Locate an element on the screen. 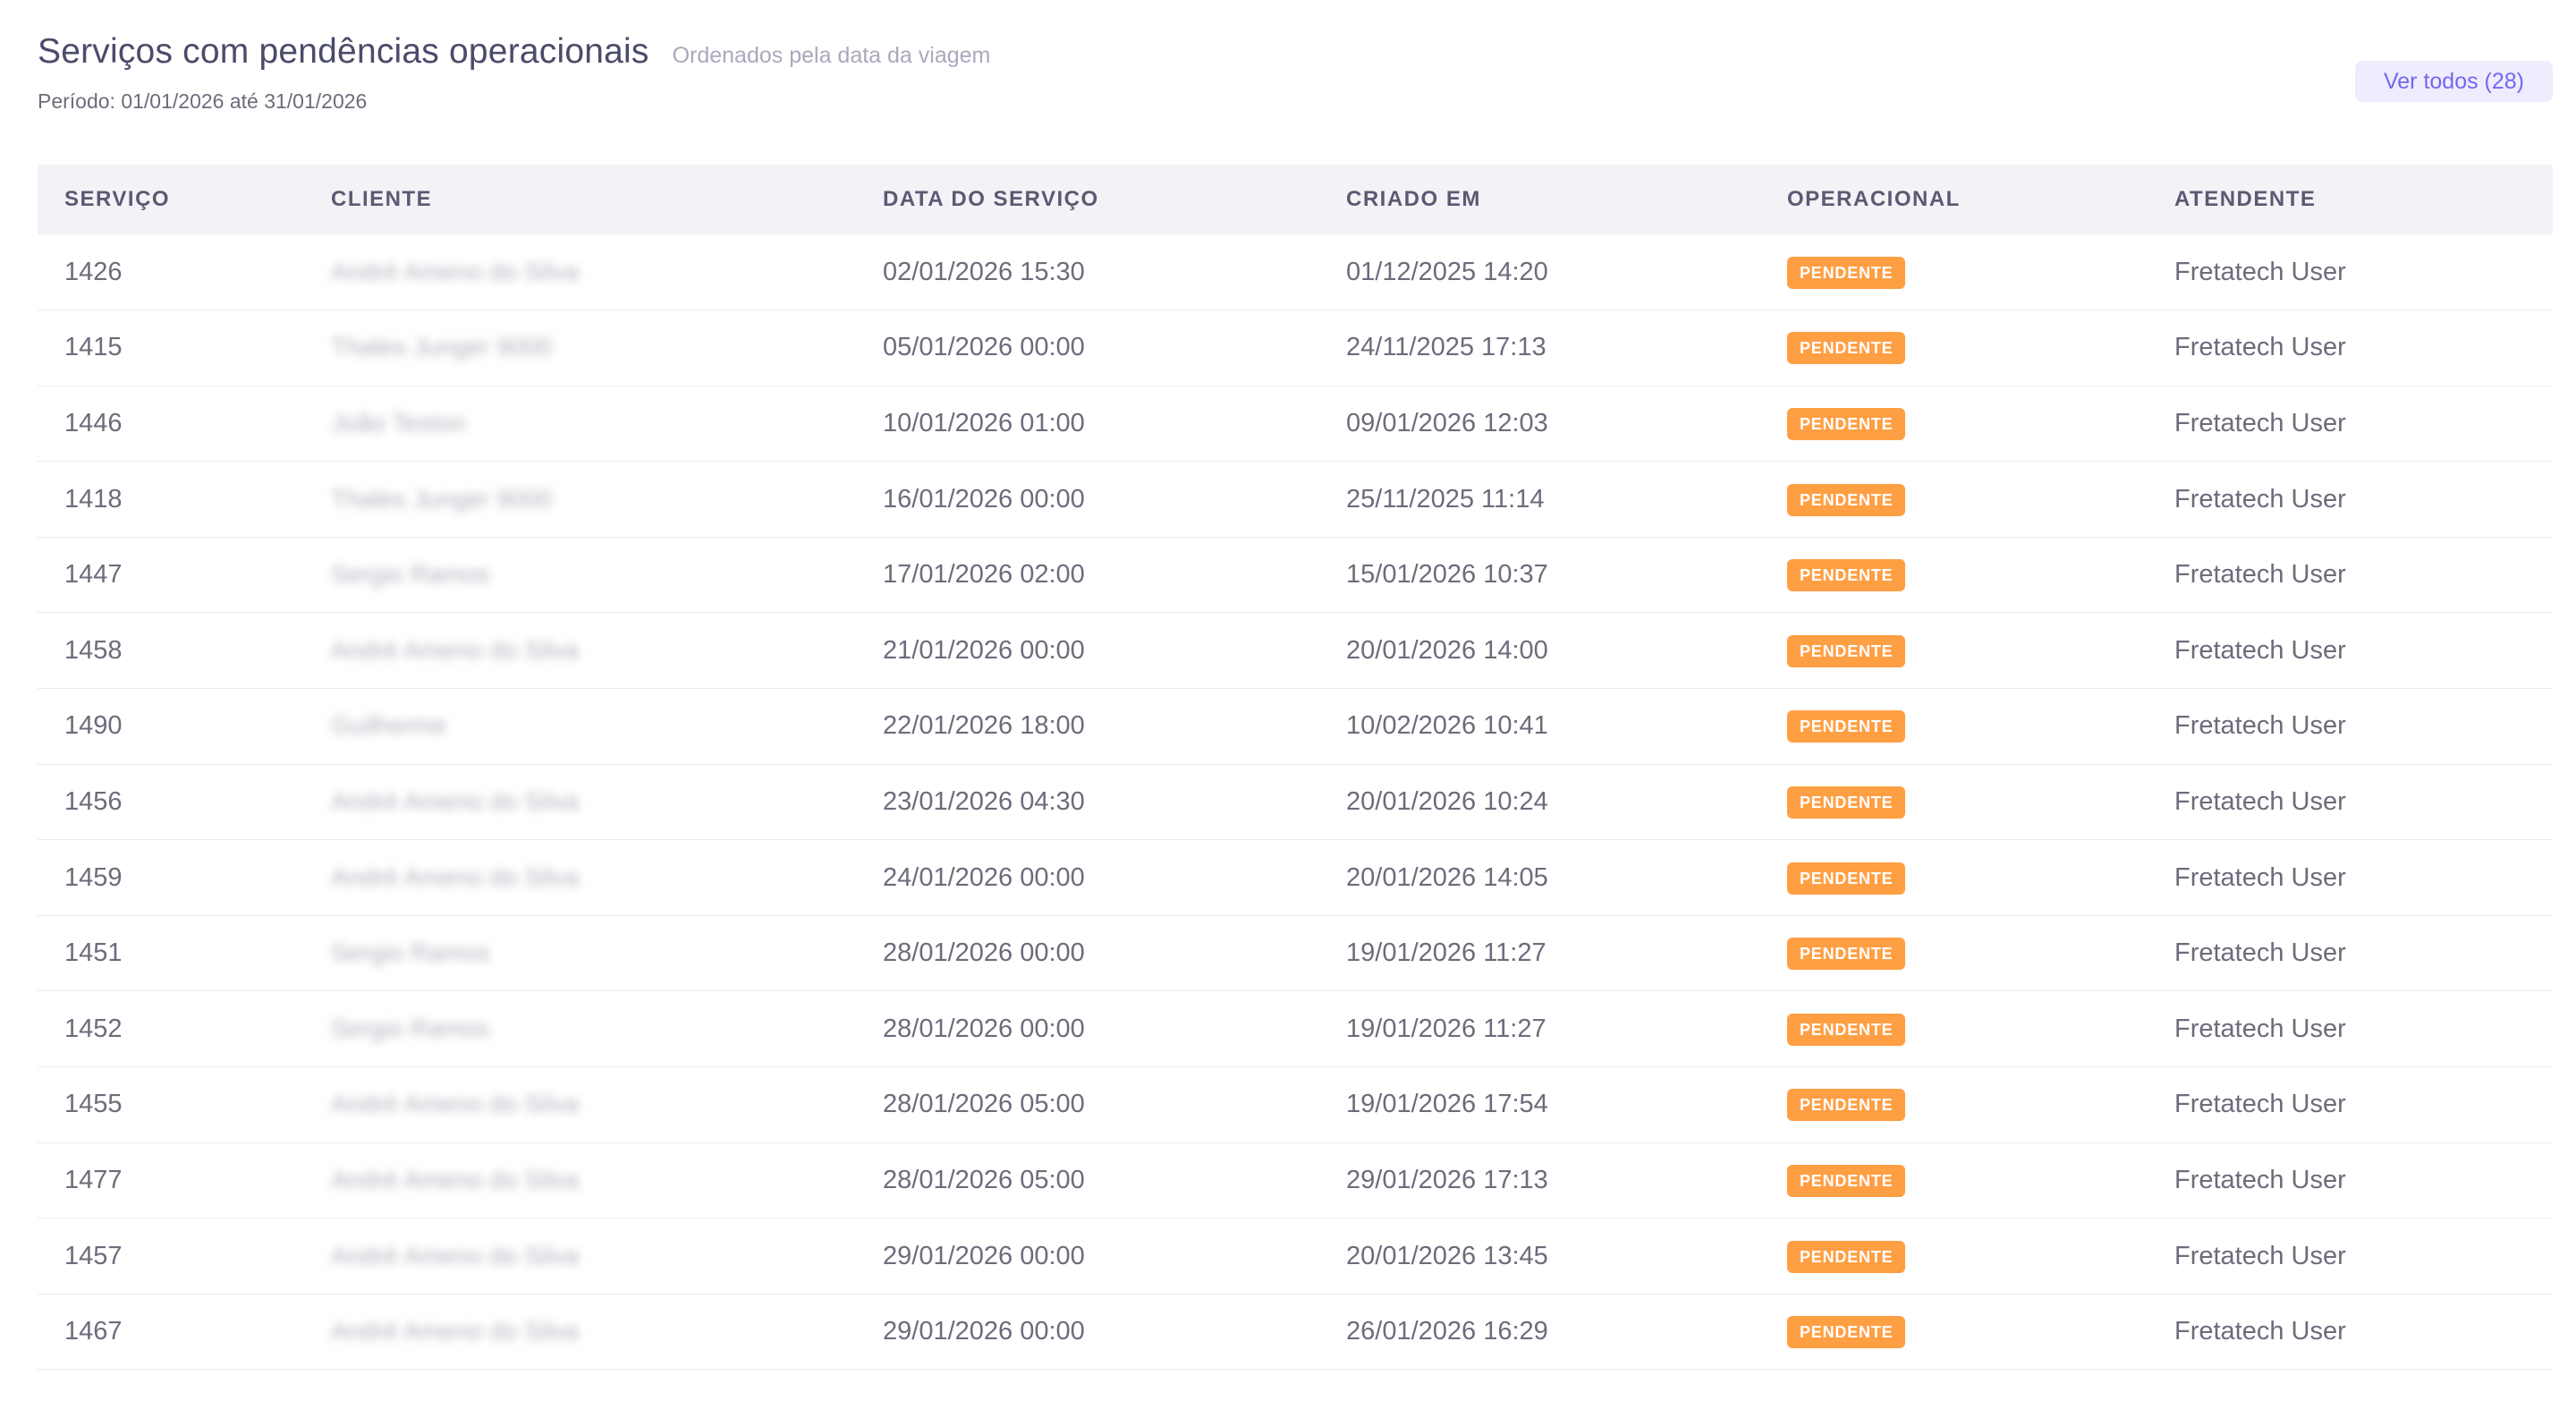  column-header-service-date: DATA DO SERVIÇO is located at coordinates (1087, 199).